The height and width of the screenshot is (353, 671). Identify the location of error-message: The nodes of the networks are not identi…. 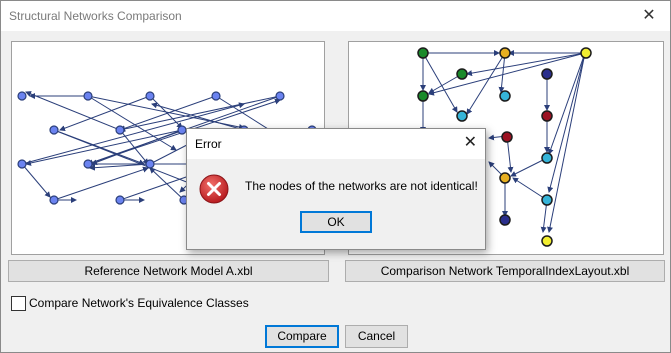
(361, 186).